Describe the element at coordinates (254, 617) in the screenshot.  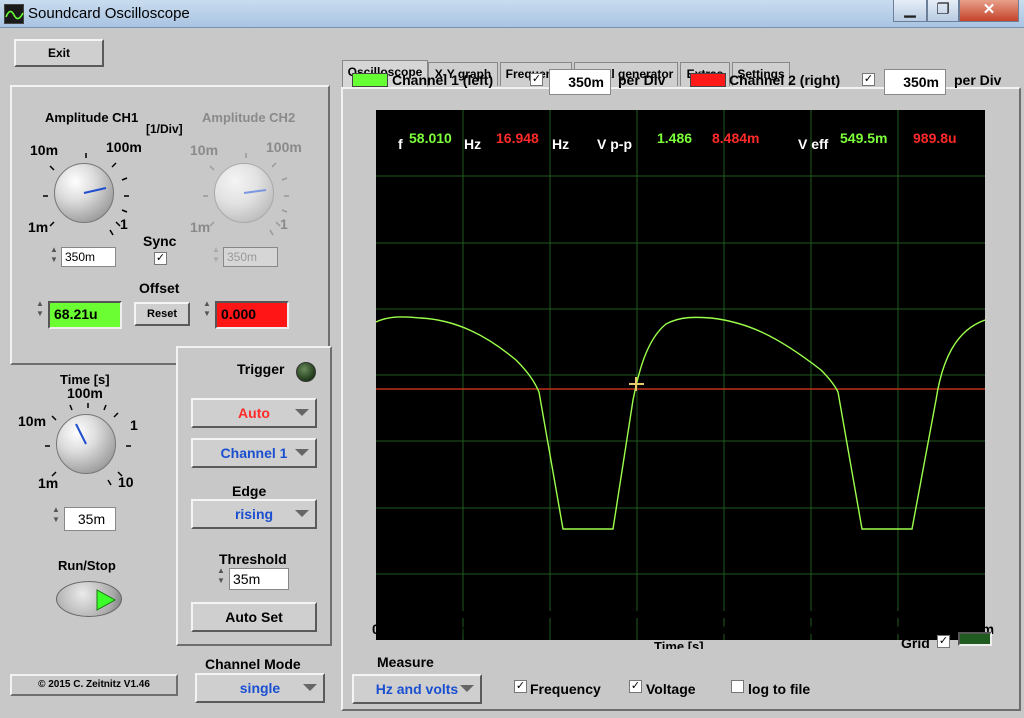
I see `auto-set-button: Auto Set` at that location.